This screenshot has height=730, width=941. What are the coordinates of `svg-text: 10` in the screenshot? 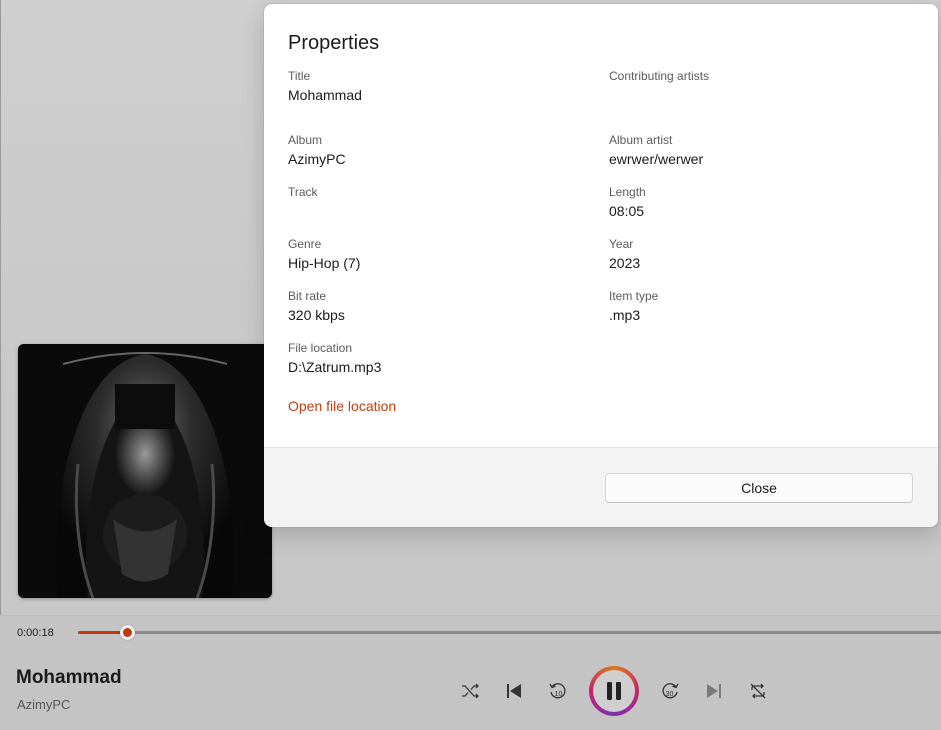 It's located at (559, 694).